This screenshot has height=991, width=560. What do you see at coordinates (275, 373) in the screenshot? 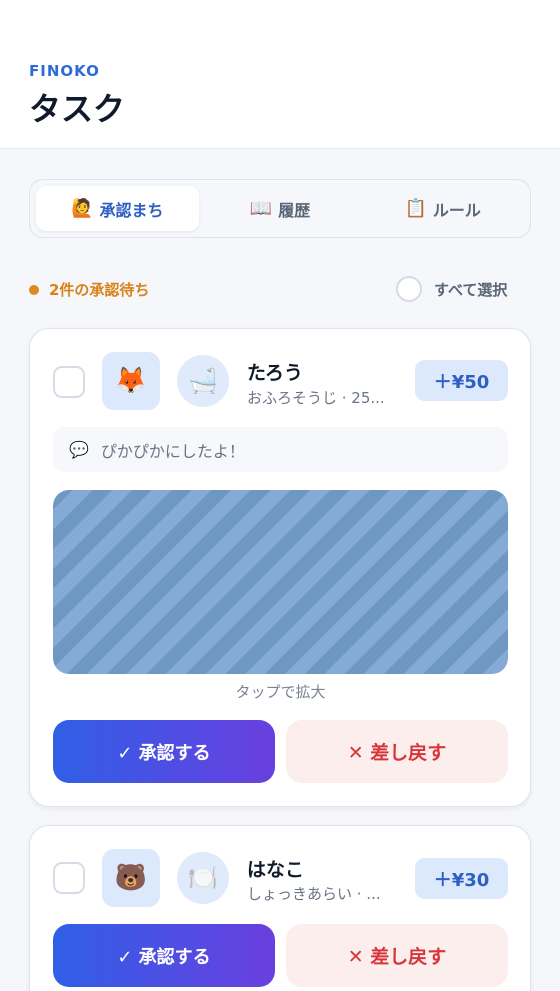
I see `child-name: たろう` at bounding box center [275, 373].